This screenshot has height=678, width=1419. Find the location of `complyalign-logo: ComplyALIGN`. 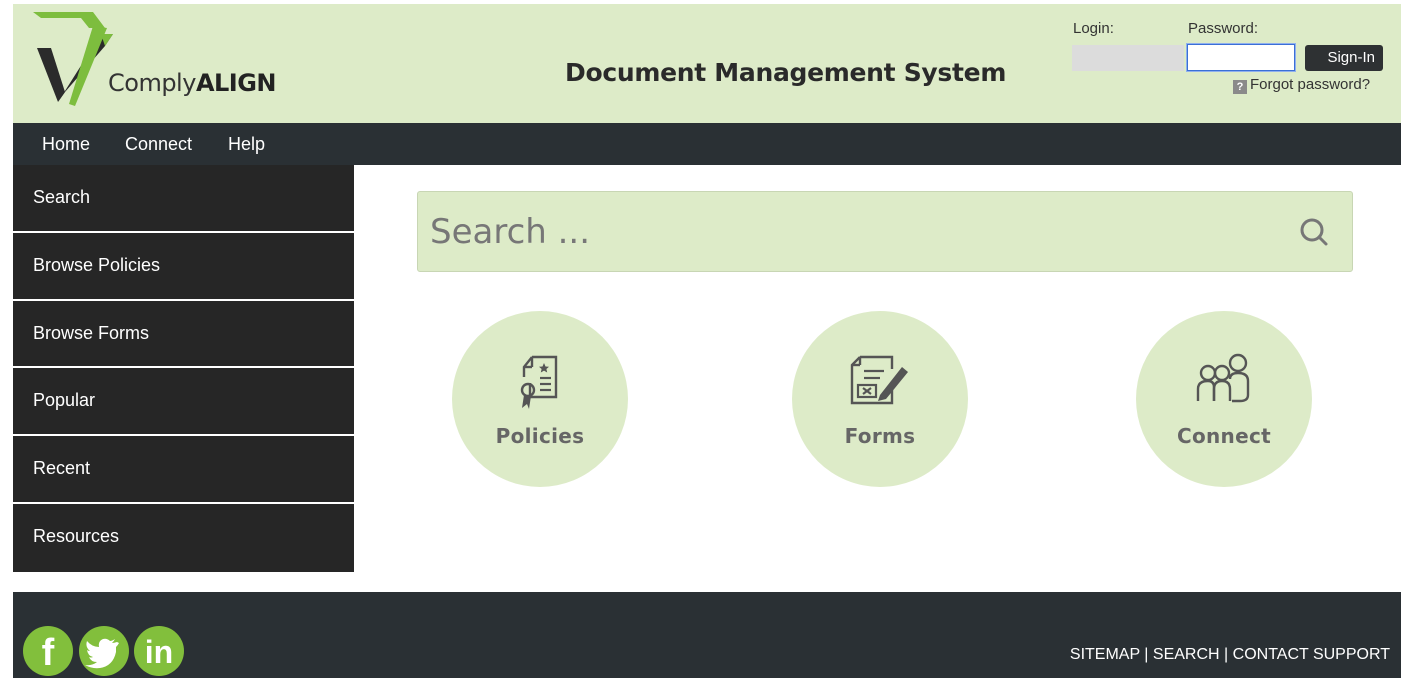

complyalign-logo: ComplyALIGN is located at coordinates (154, 59).